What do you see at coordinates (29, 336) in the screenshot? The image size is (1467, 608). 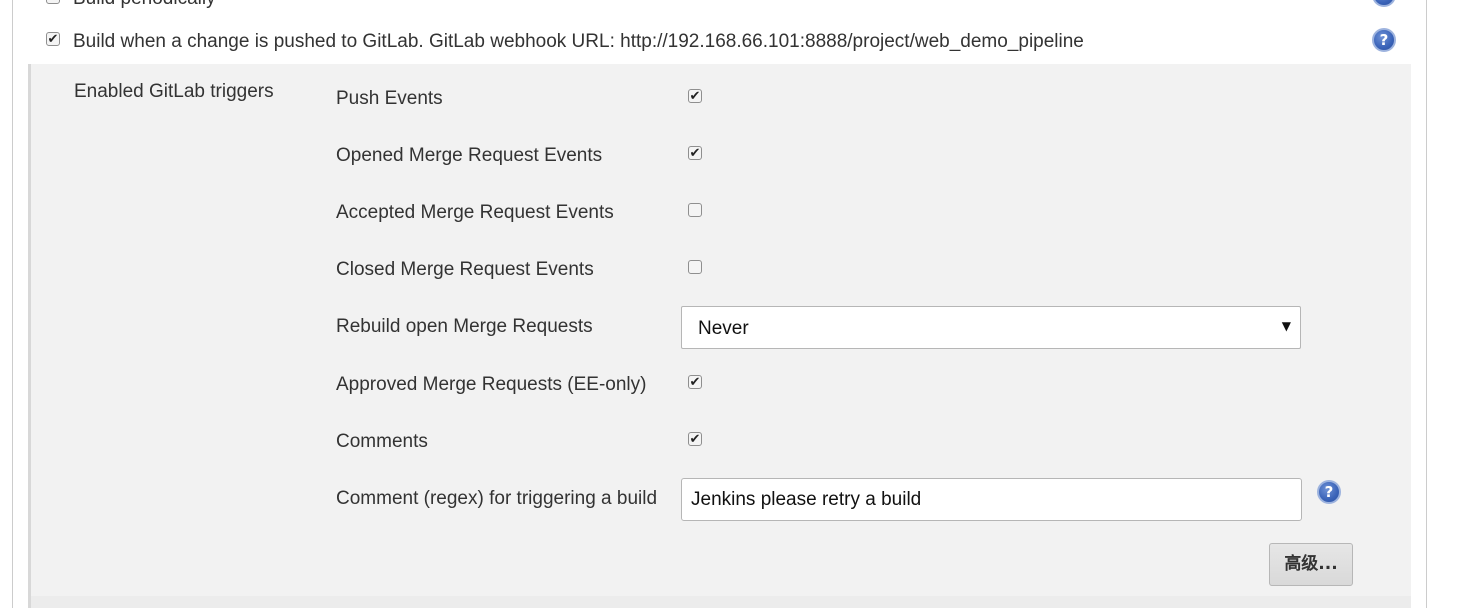 I see `panel-left-border` at bounding box center [29, 336].